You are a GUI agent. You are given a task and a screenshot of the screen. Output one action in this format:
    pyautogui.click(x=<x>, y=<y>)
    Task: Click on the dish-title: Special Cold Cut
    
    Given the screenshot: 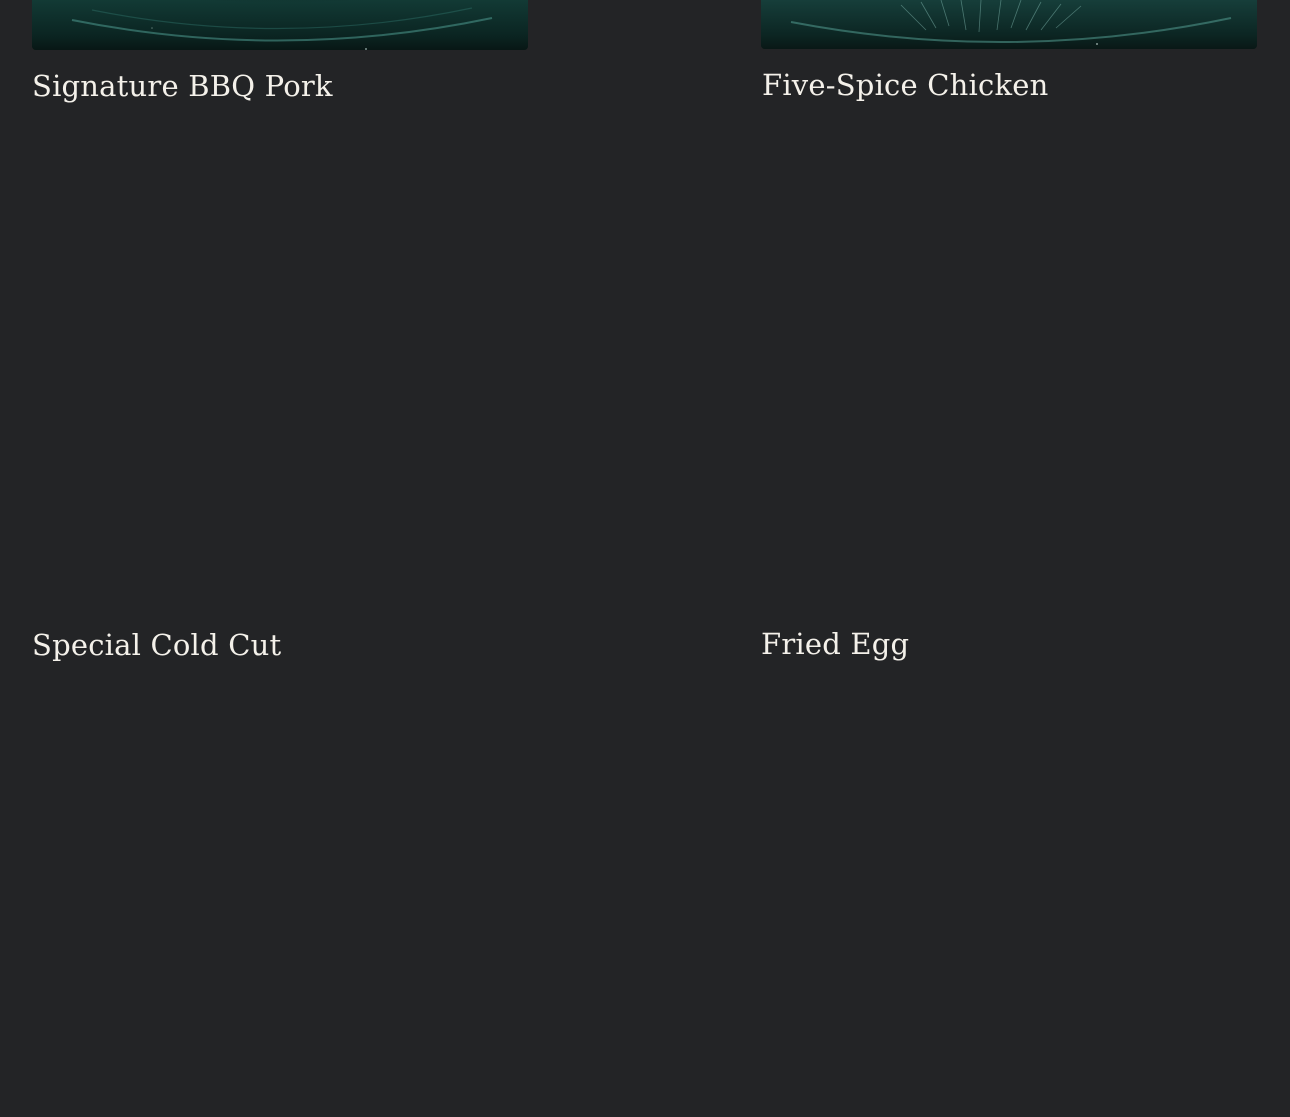 What is the action you would take?
    pyautogui.click(x=156, y=645)
    